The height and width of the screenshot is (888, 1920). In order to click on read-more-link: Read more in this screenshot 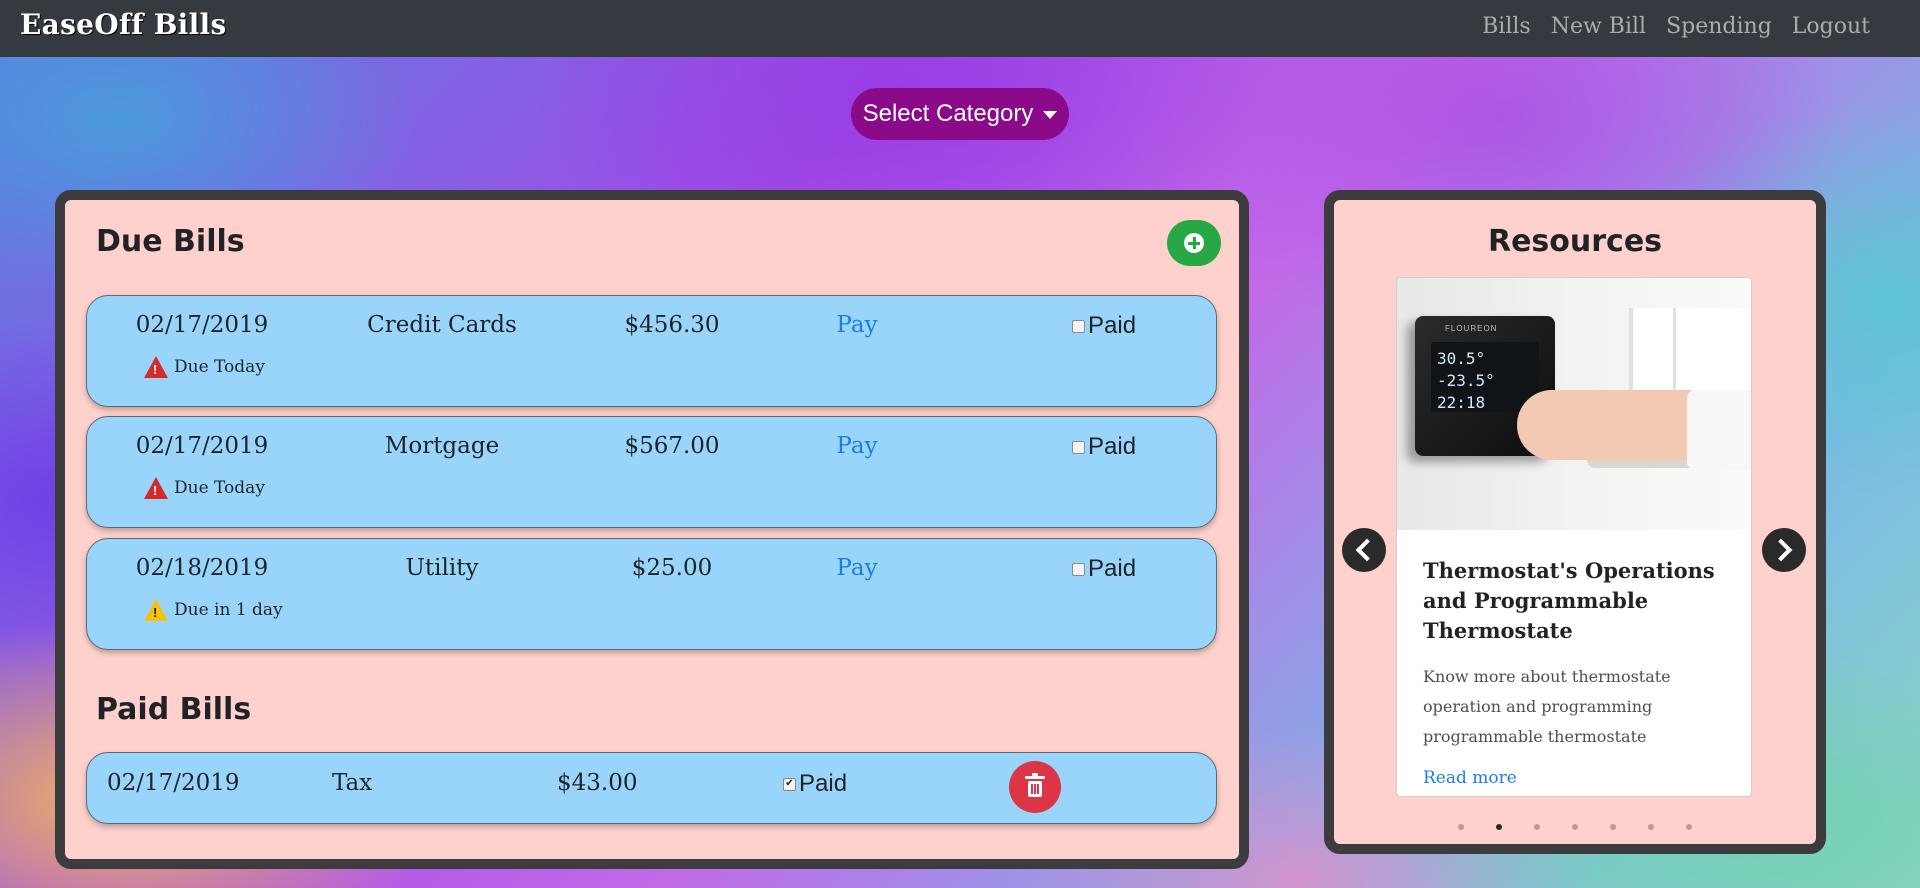, I will do `click(1578, 778)`.